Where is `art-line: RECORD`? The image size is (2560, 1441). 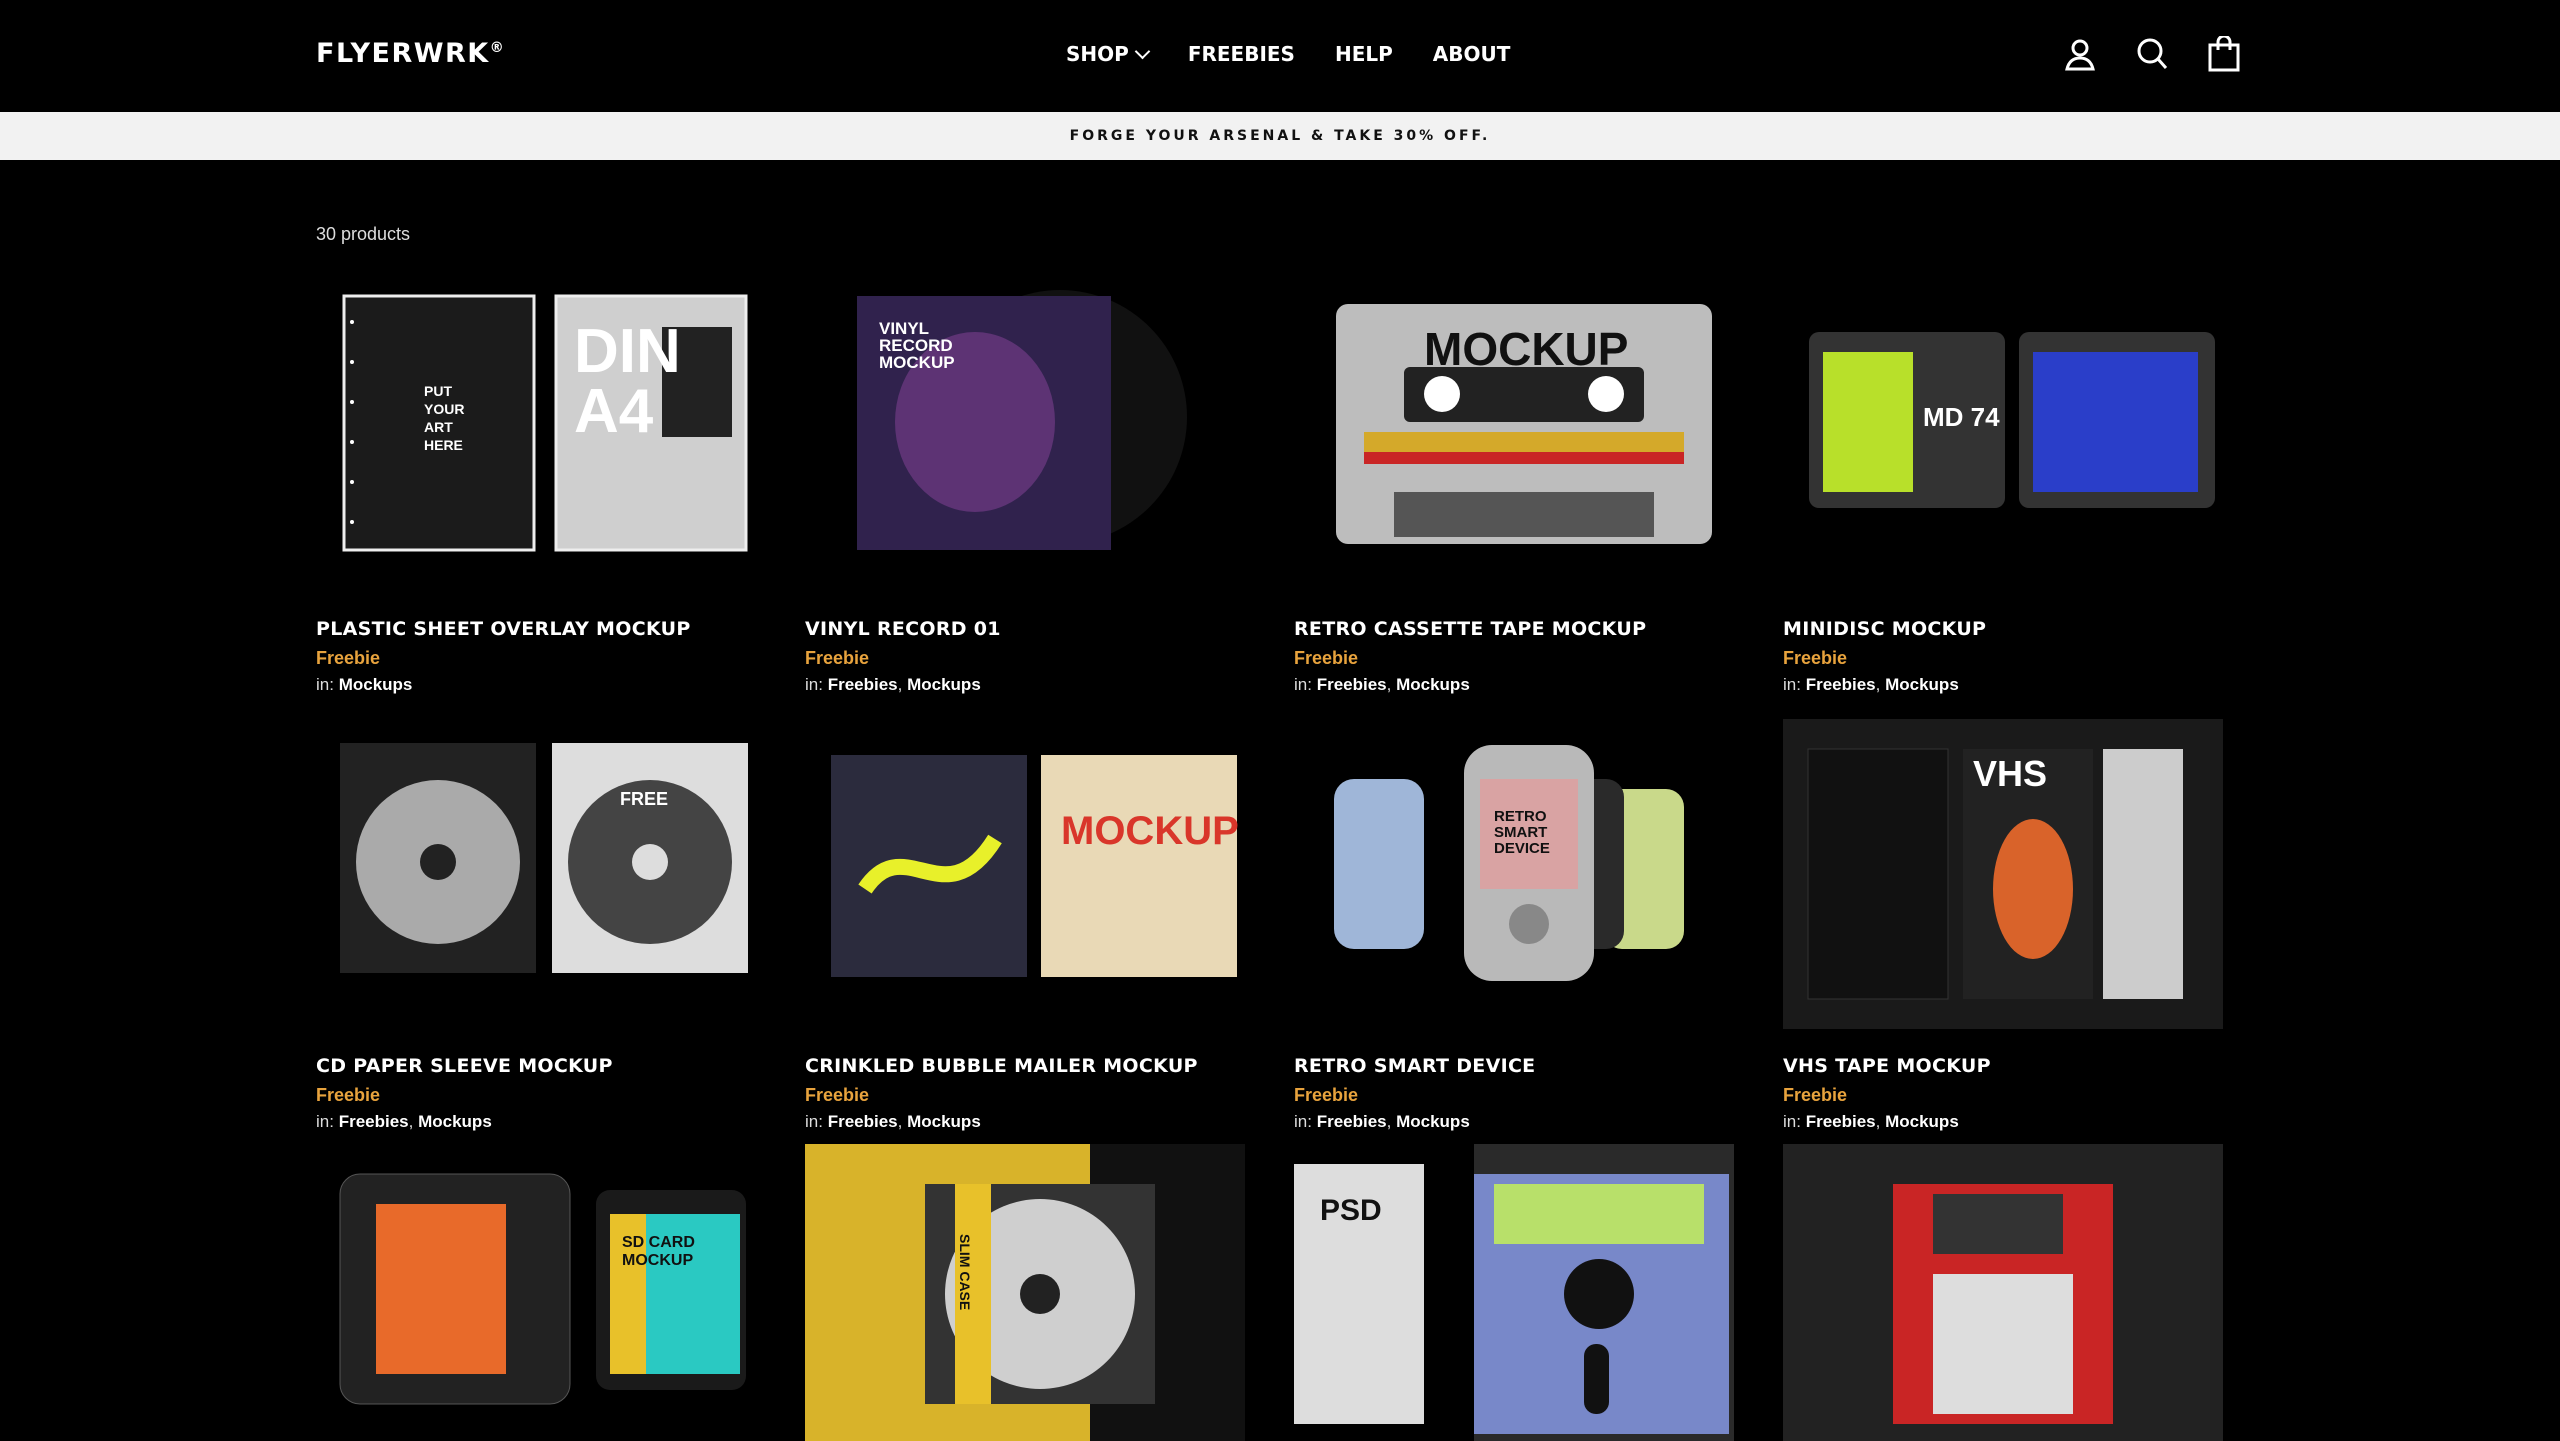 art-line: RECORD is located at coordinates (916, 345).